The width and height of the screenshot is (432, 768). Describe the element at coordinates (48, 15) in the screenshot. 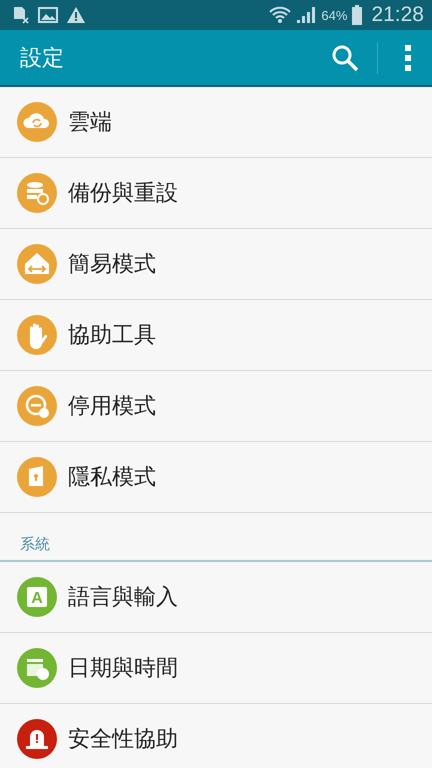

I see `image-icon` at that location.